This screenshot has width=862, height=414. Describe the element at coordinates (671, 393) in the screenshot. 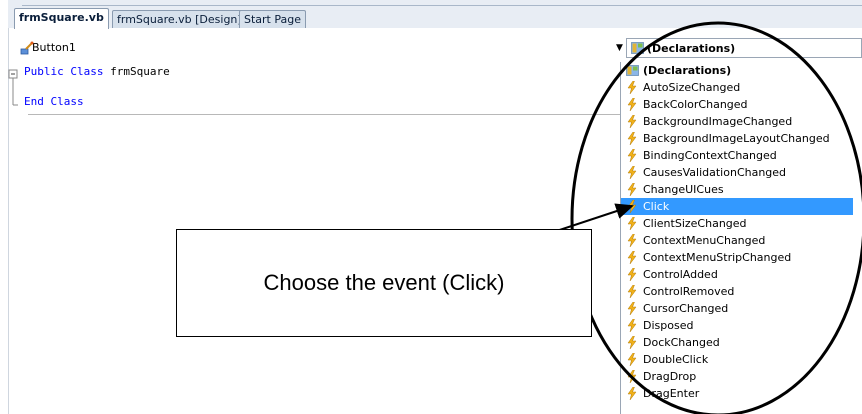

I see `event-list-item-label: DragEnter` at that location.